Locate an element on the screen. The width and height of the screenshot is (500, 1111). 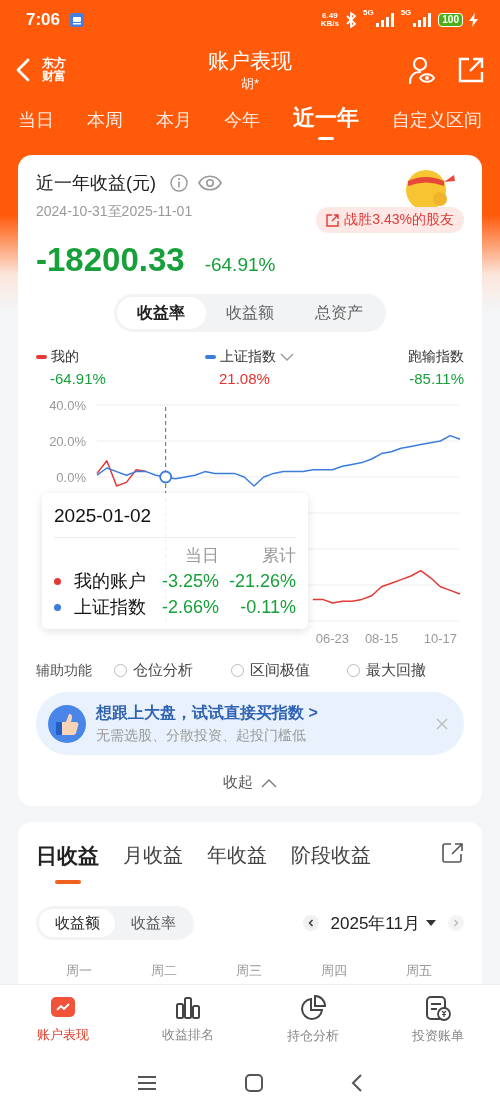
period-tab: 本月 is located at coordinates (173, 120).